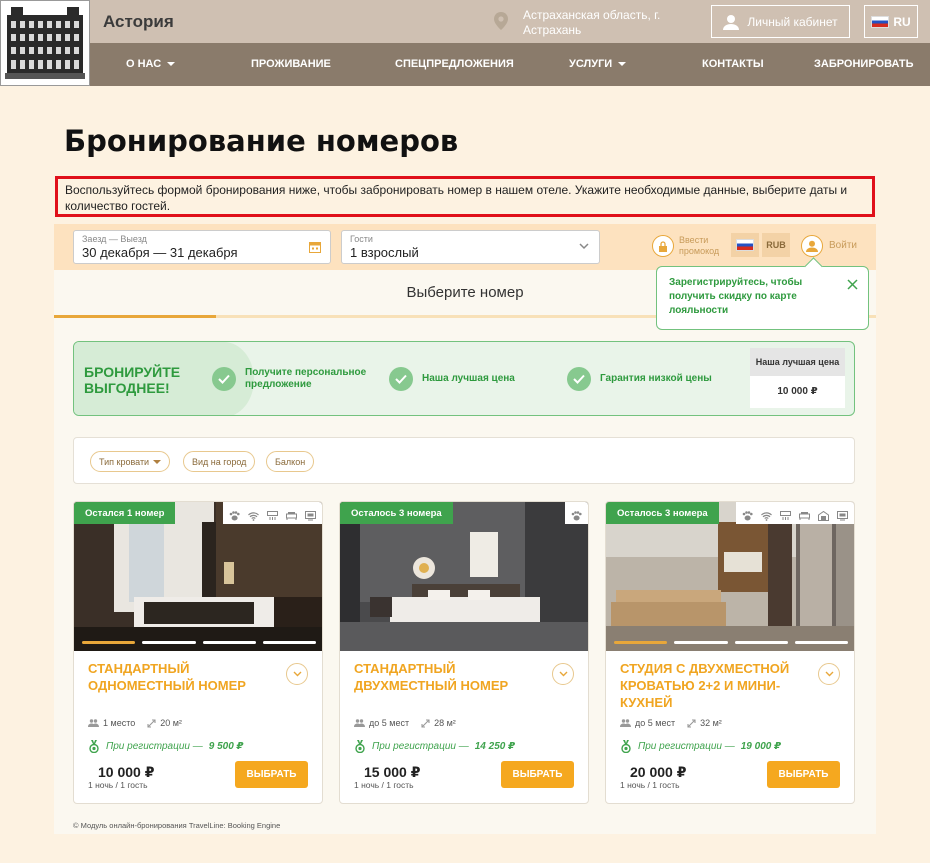 Image resolution: width=930 pixels, height=863 pixels. I want to click on room-area: 20 м², so click(164, 723).